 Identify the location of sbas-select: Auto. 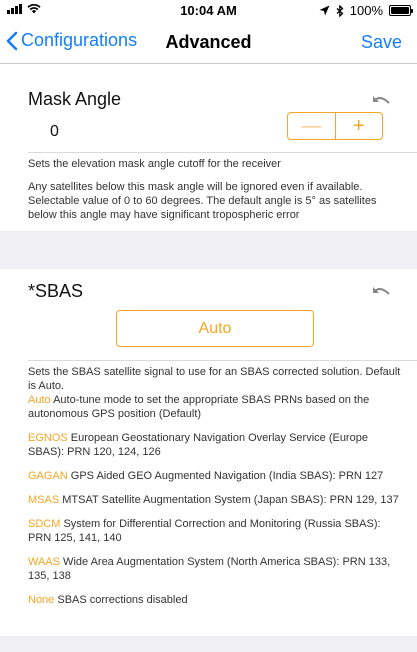
(215, 328).